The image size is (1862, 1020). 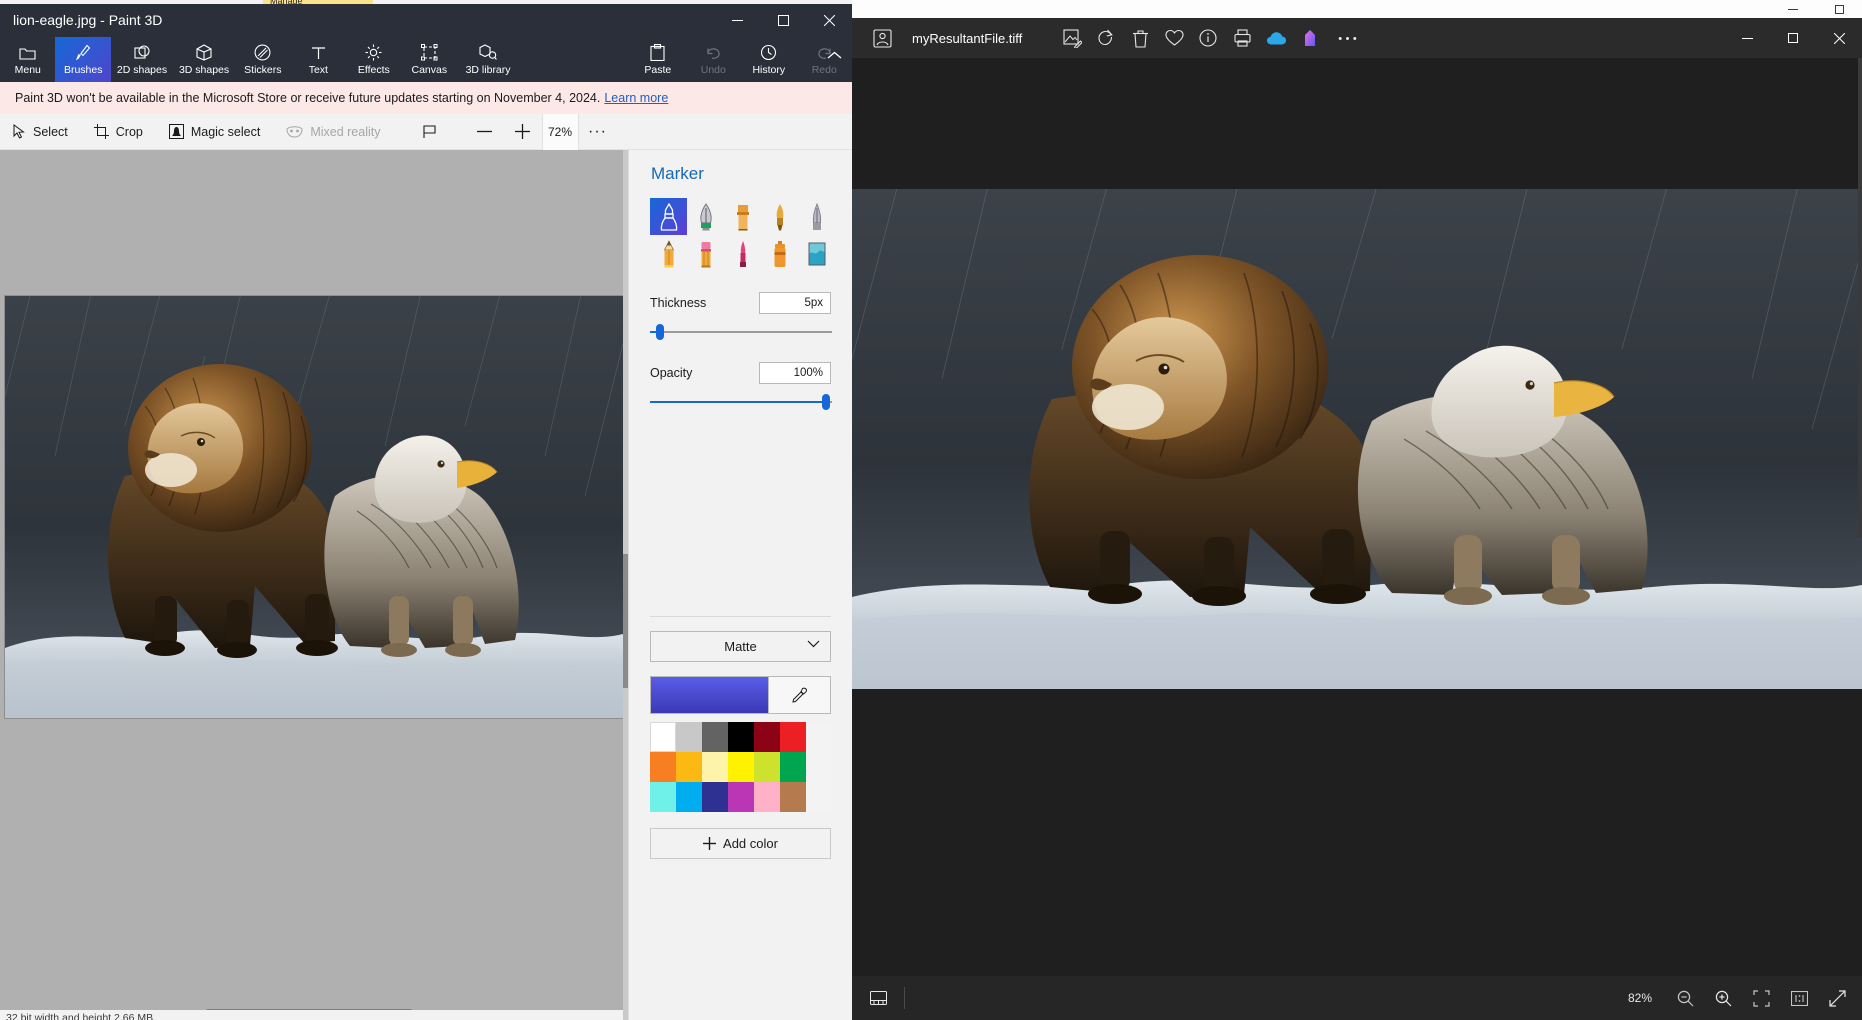 I want to click on ribbon-tab-effects: Effects, so click(x=373, y=59).